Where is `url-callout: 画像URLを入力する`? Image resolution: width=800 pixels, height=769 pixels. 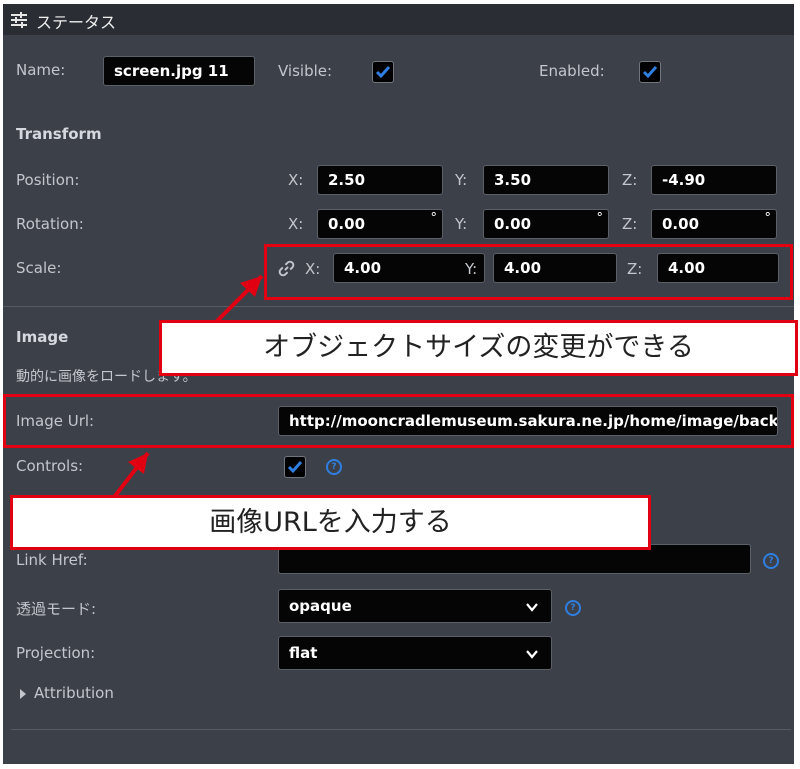
url-callout: 画像URLを入力する is located at coordinates (330, 522).